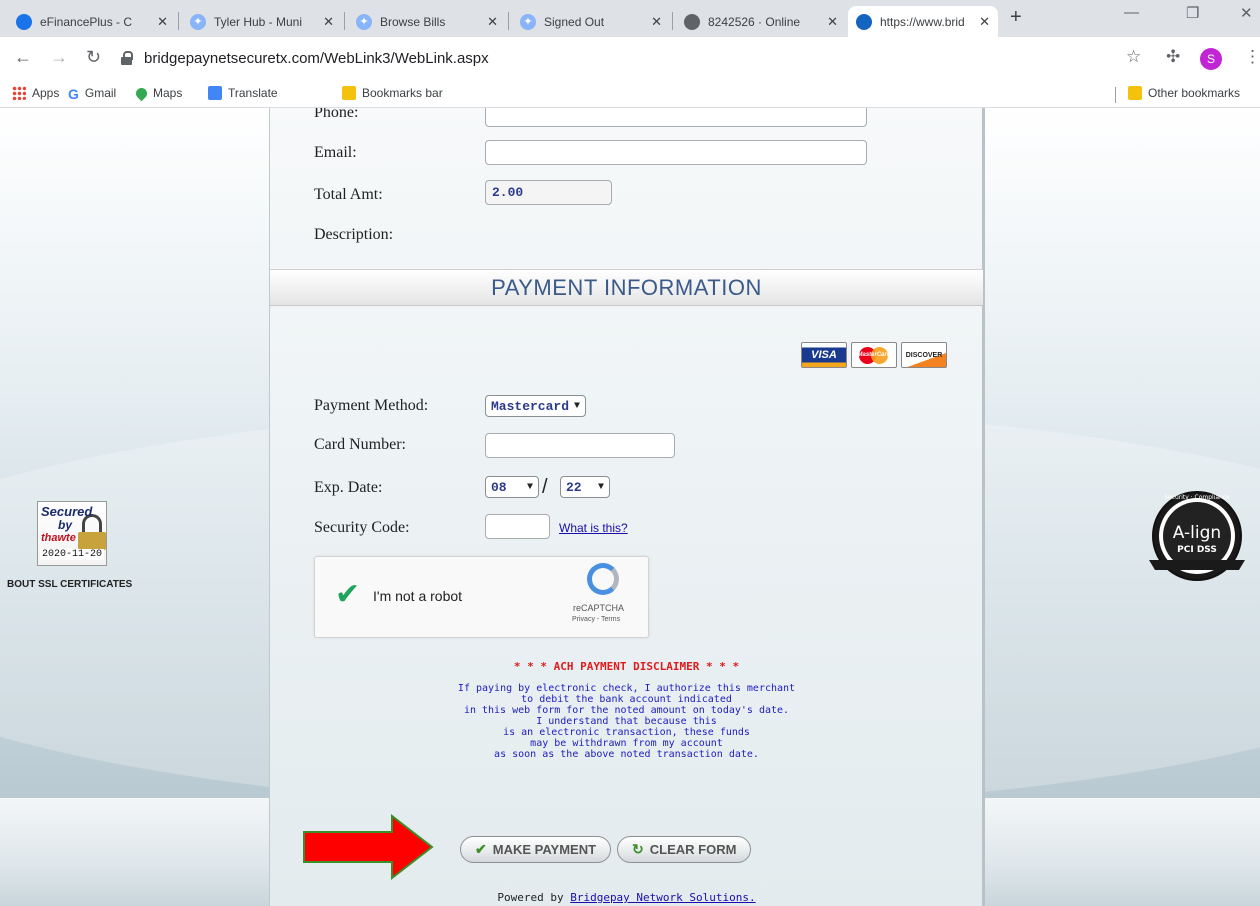 The height and width of the screenshot is (906, 1260). What do you see at coordinates (638, 849) in the screenshot?
I see `refresh-icon: ↻` at bounding box center [638, 849].